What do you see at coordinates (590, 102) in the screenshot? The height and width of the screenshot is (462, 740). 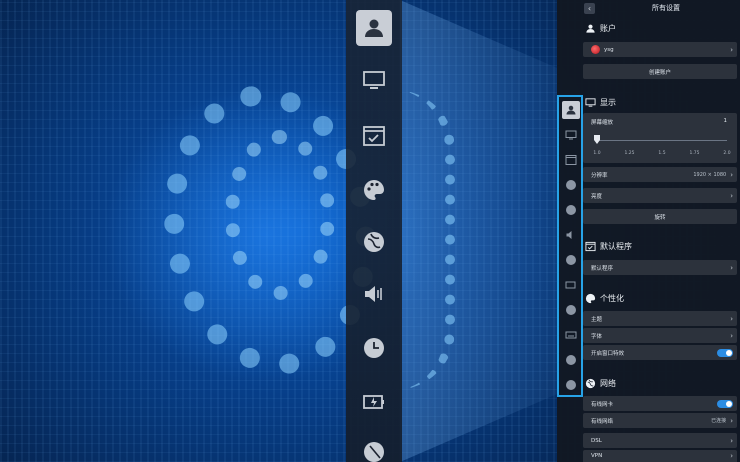 I see `display-icon` at bounding box center [590, 102].